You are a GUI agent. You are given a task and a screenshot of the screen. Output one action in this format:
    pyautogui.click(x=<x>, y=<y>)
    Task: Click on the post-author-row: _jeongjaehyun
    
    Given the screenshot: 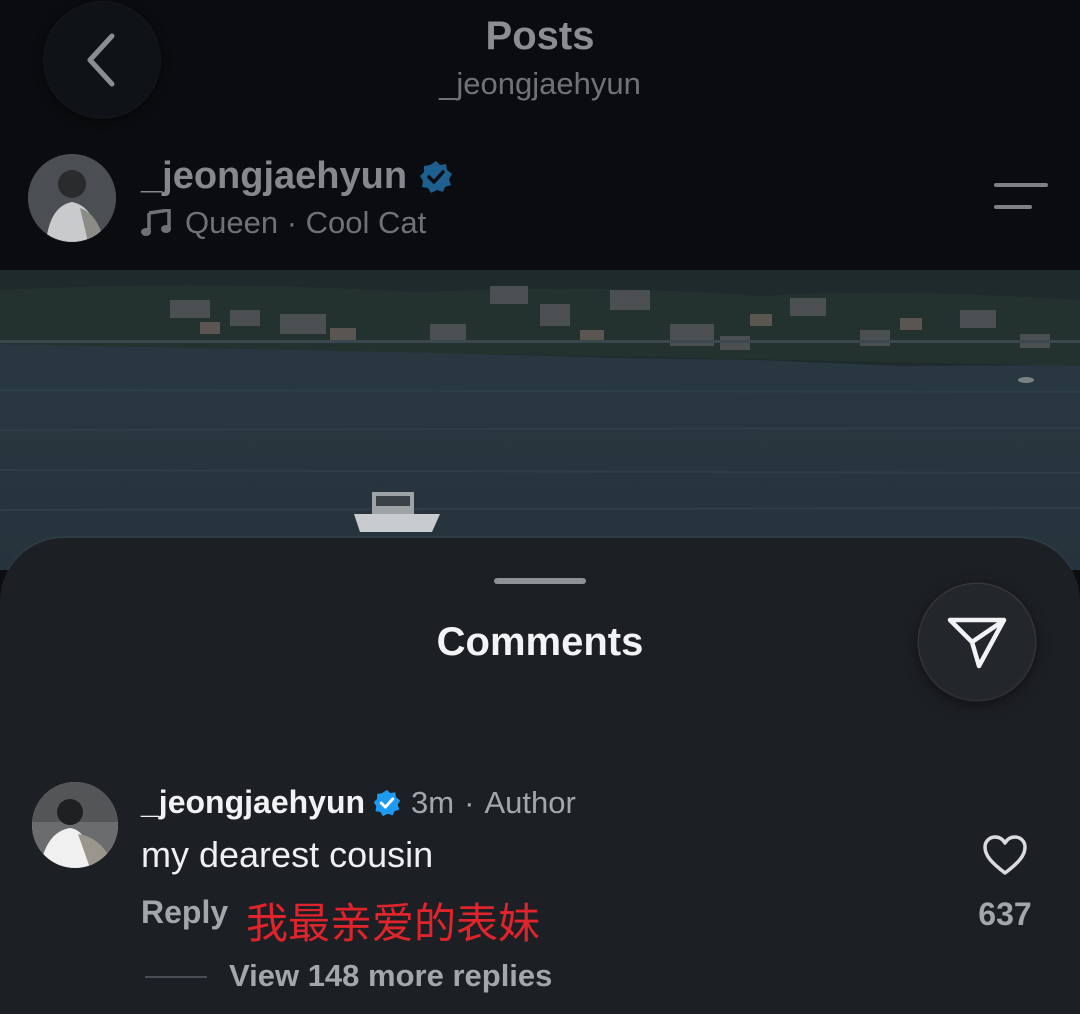 What is the action you would take?
    pyautogui.click(x=297, y=176)
    